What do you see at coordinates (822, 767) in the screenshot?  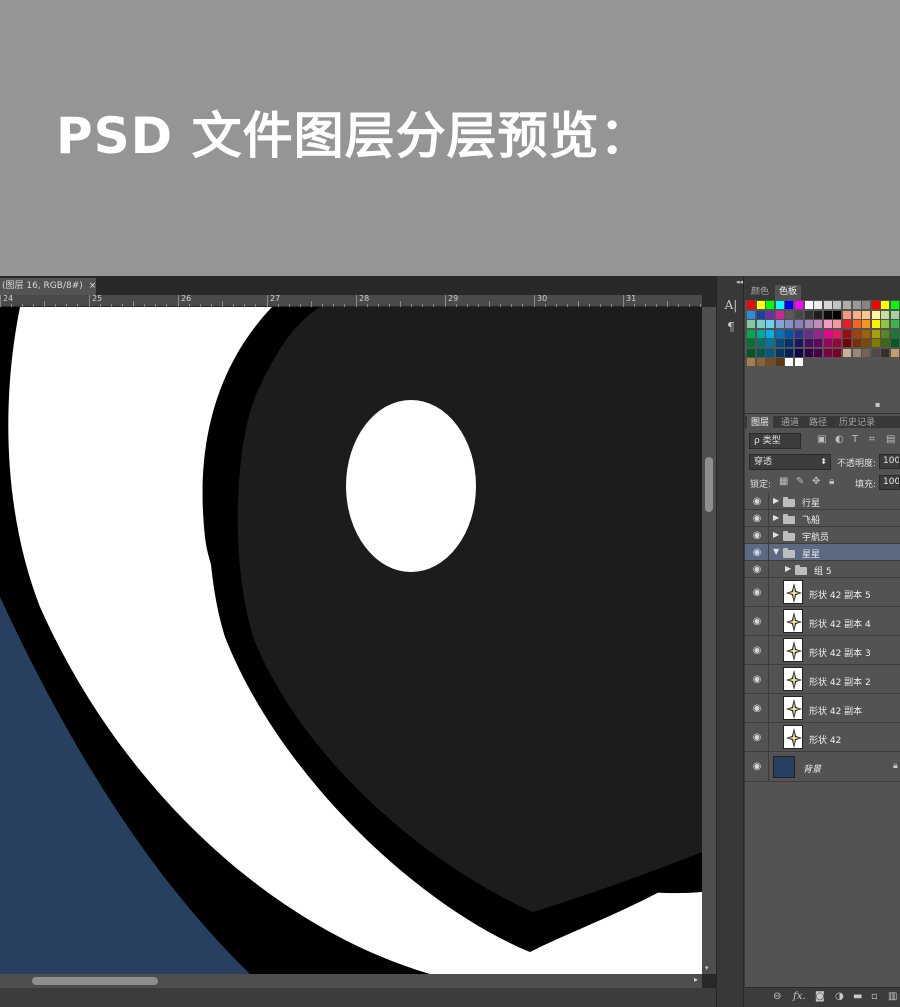 I see `layer-row: ◉ 背景 🔒︎` at bounding box center [822, 767].